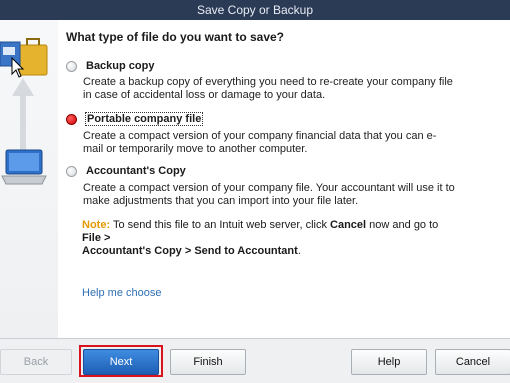 The width and height of the screenshot is (510, 383). I want to click on note-label: Note:, so click(96, 225).